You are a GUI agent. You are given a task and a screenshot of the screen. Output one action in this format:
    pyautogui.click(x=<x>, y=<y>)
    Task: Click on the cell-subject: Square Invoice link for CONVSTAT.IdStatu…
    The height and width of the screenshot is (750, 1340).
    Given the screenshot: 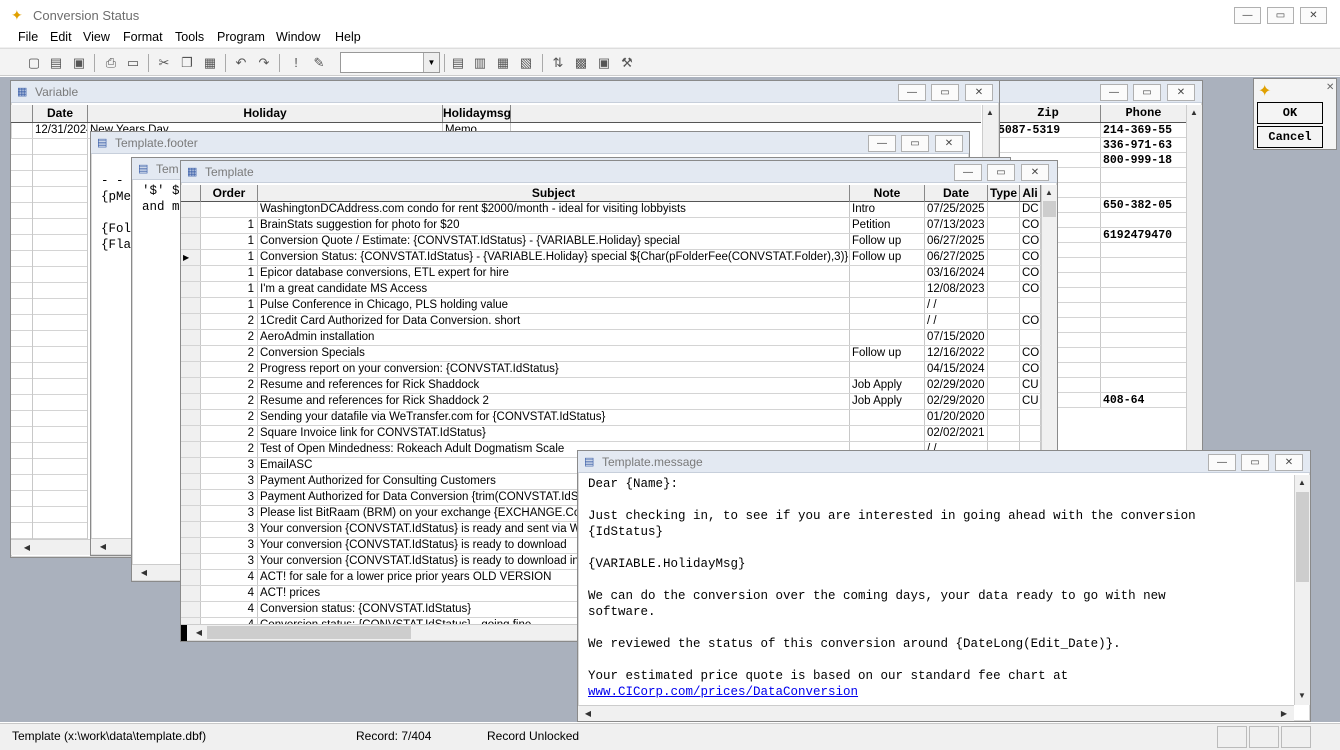 What is the action you would take?
    pyautogui.click(x=554, y=433)
    